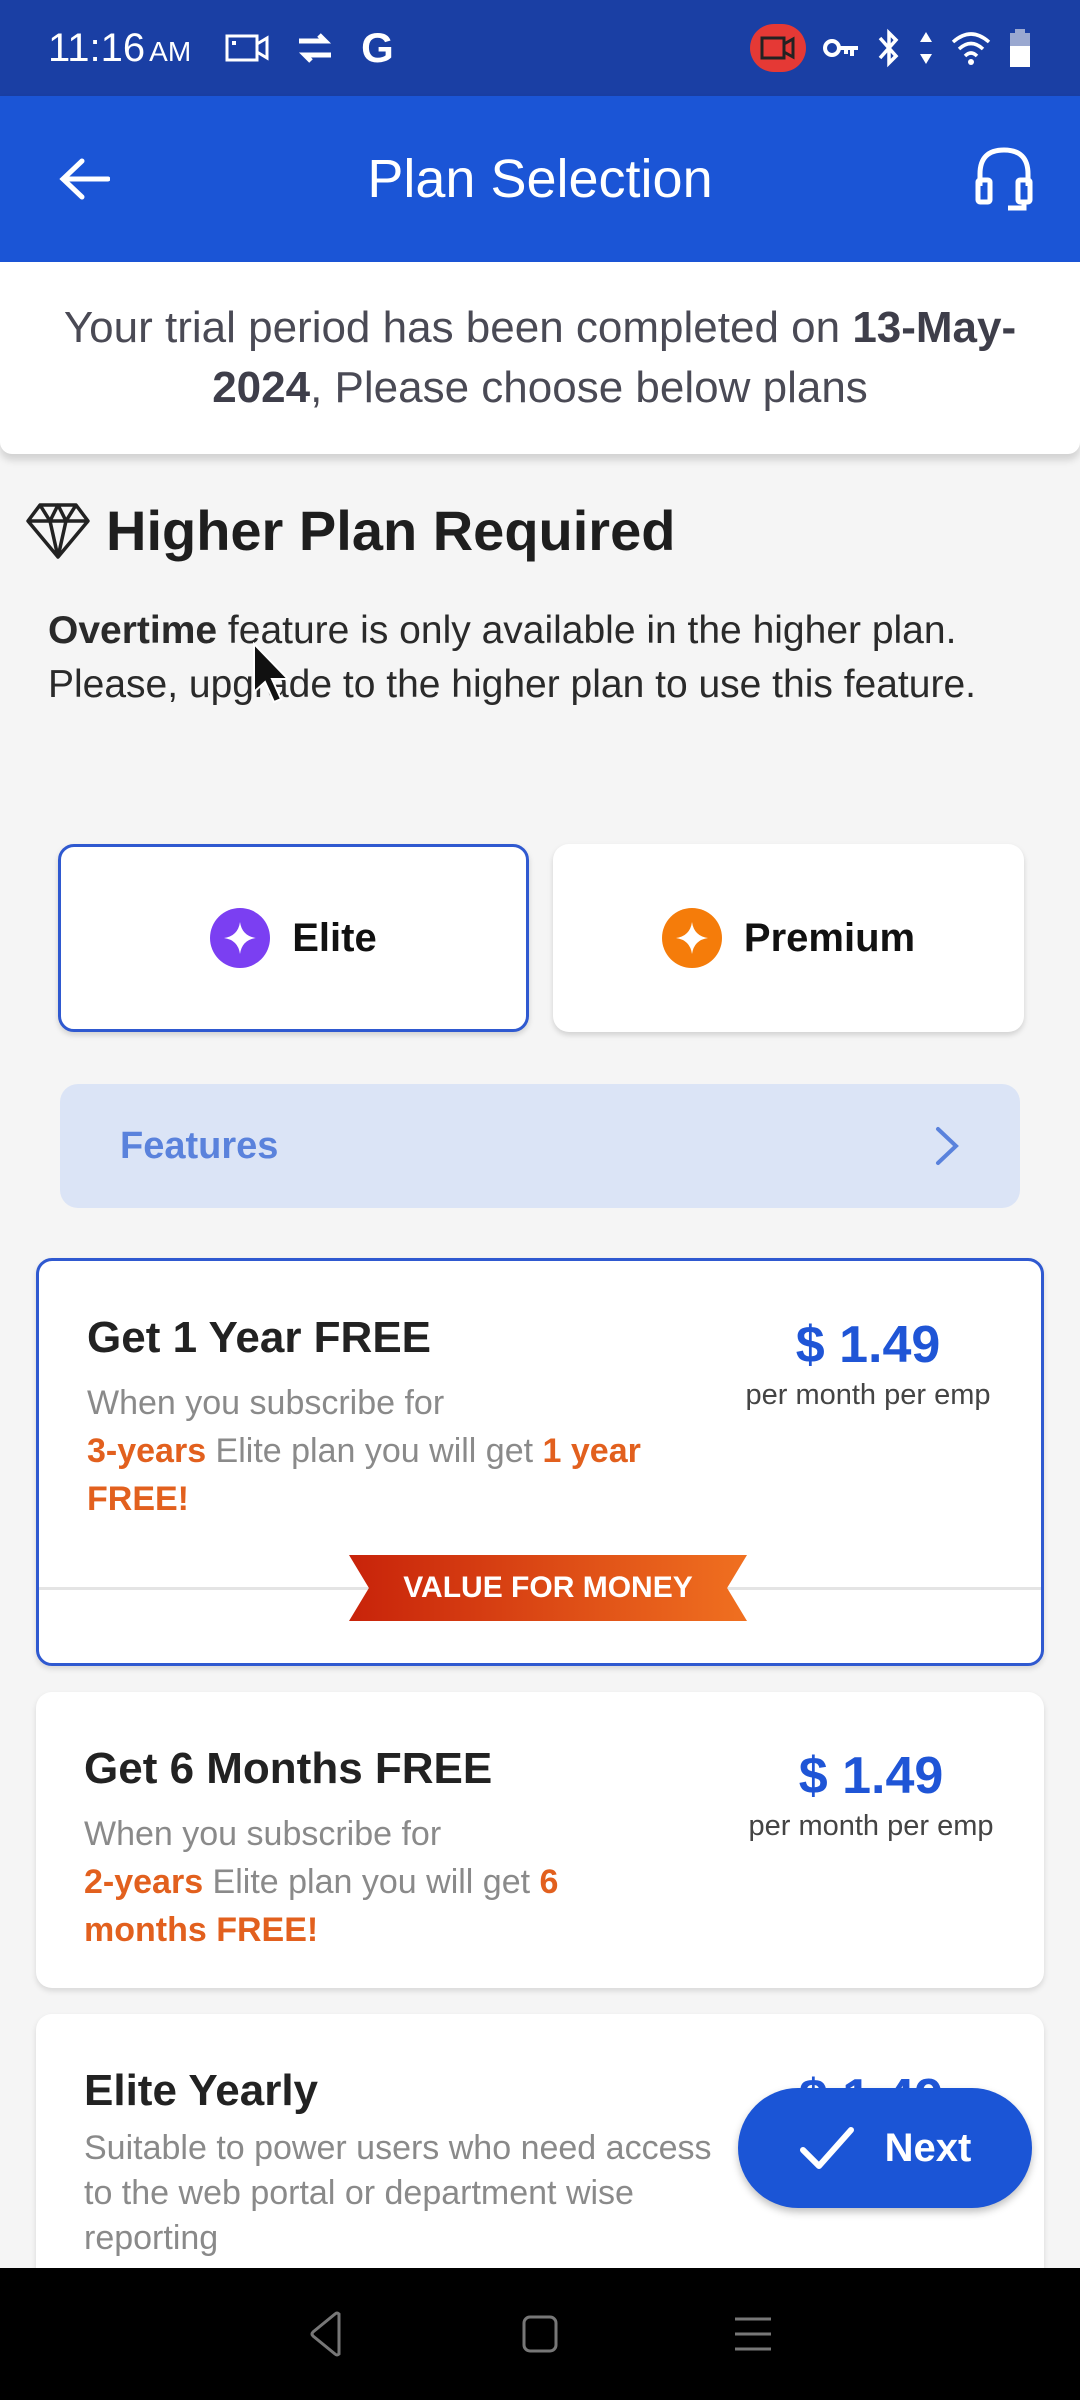 The image size is (1080, 2400). What do you see at coordinates (540, 1146) in the screenshot?
I see `features-expander: Features` at bounding box center [540, 1146].